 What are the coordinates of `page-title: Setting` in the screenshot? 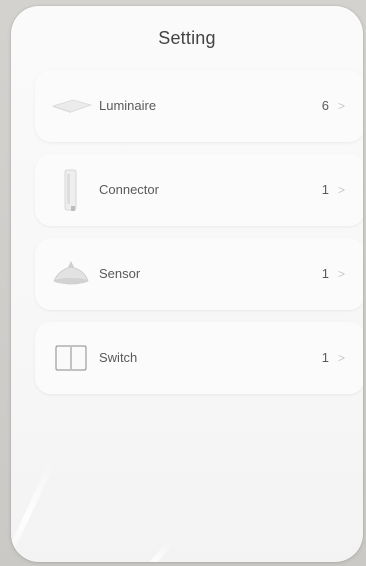 It's located at (187, 38).